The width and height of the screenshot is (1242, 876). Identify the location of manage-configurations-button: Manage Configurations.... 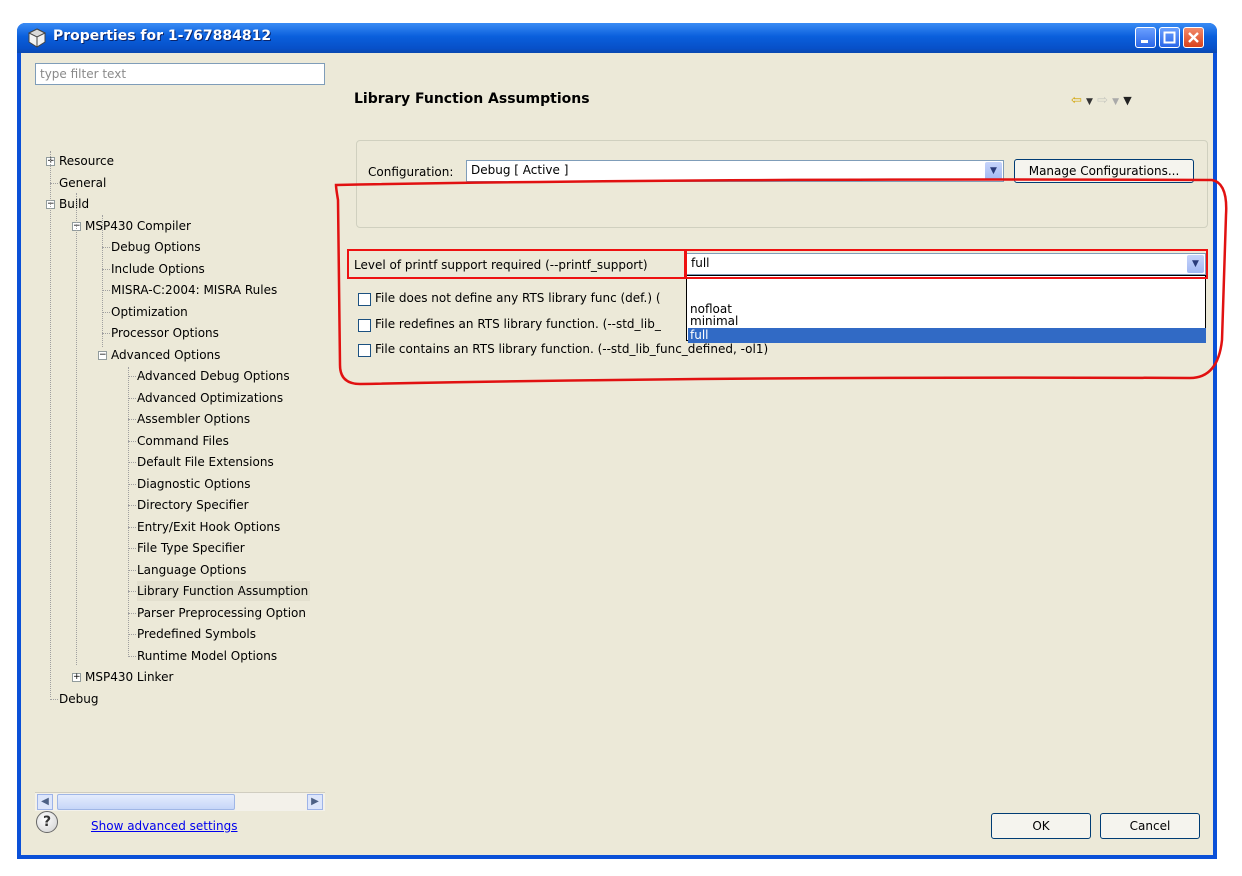
(1104, 171).